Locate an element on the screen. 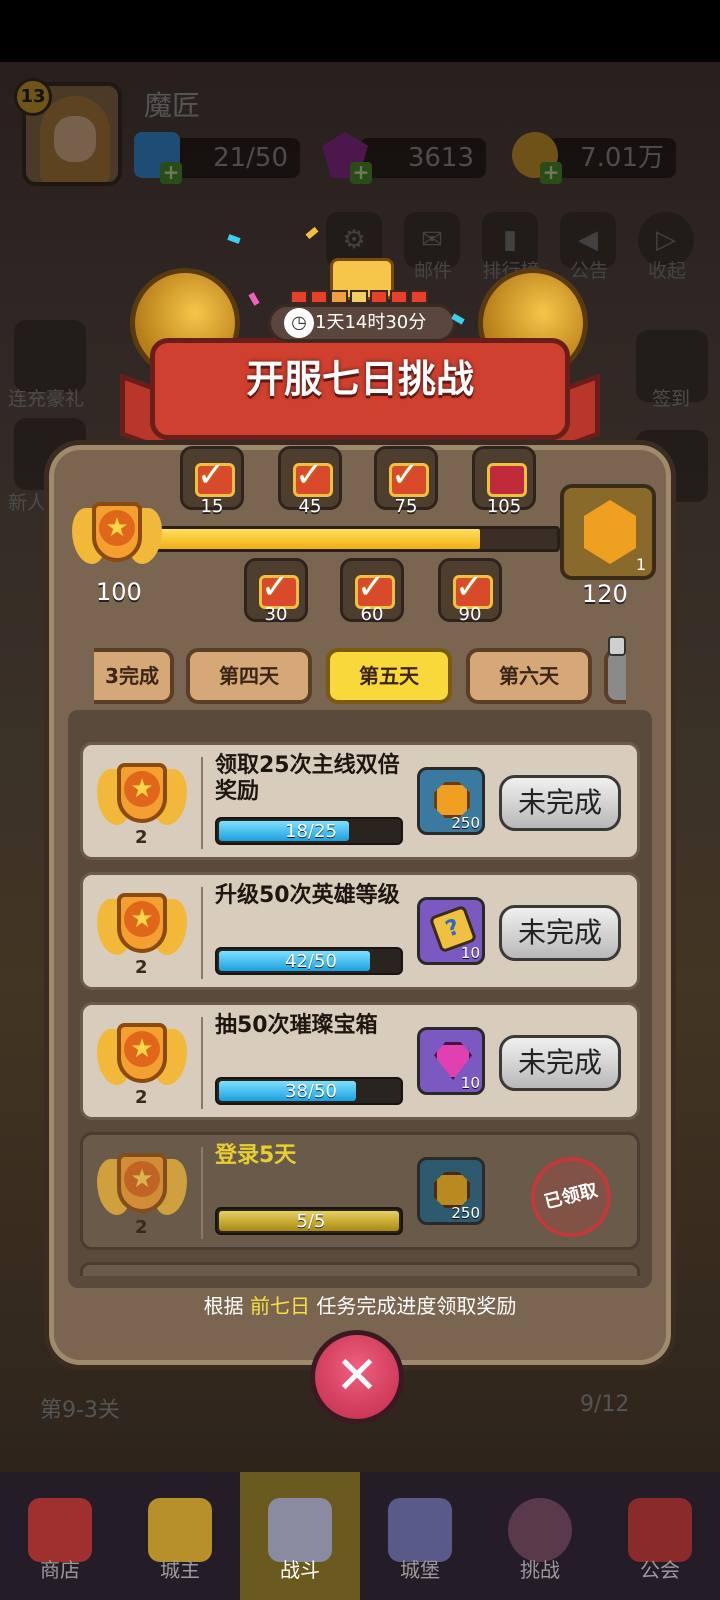  tab-day-3: 3完成 is located at coordinates (134, 676).